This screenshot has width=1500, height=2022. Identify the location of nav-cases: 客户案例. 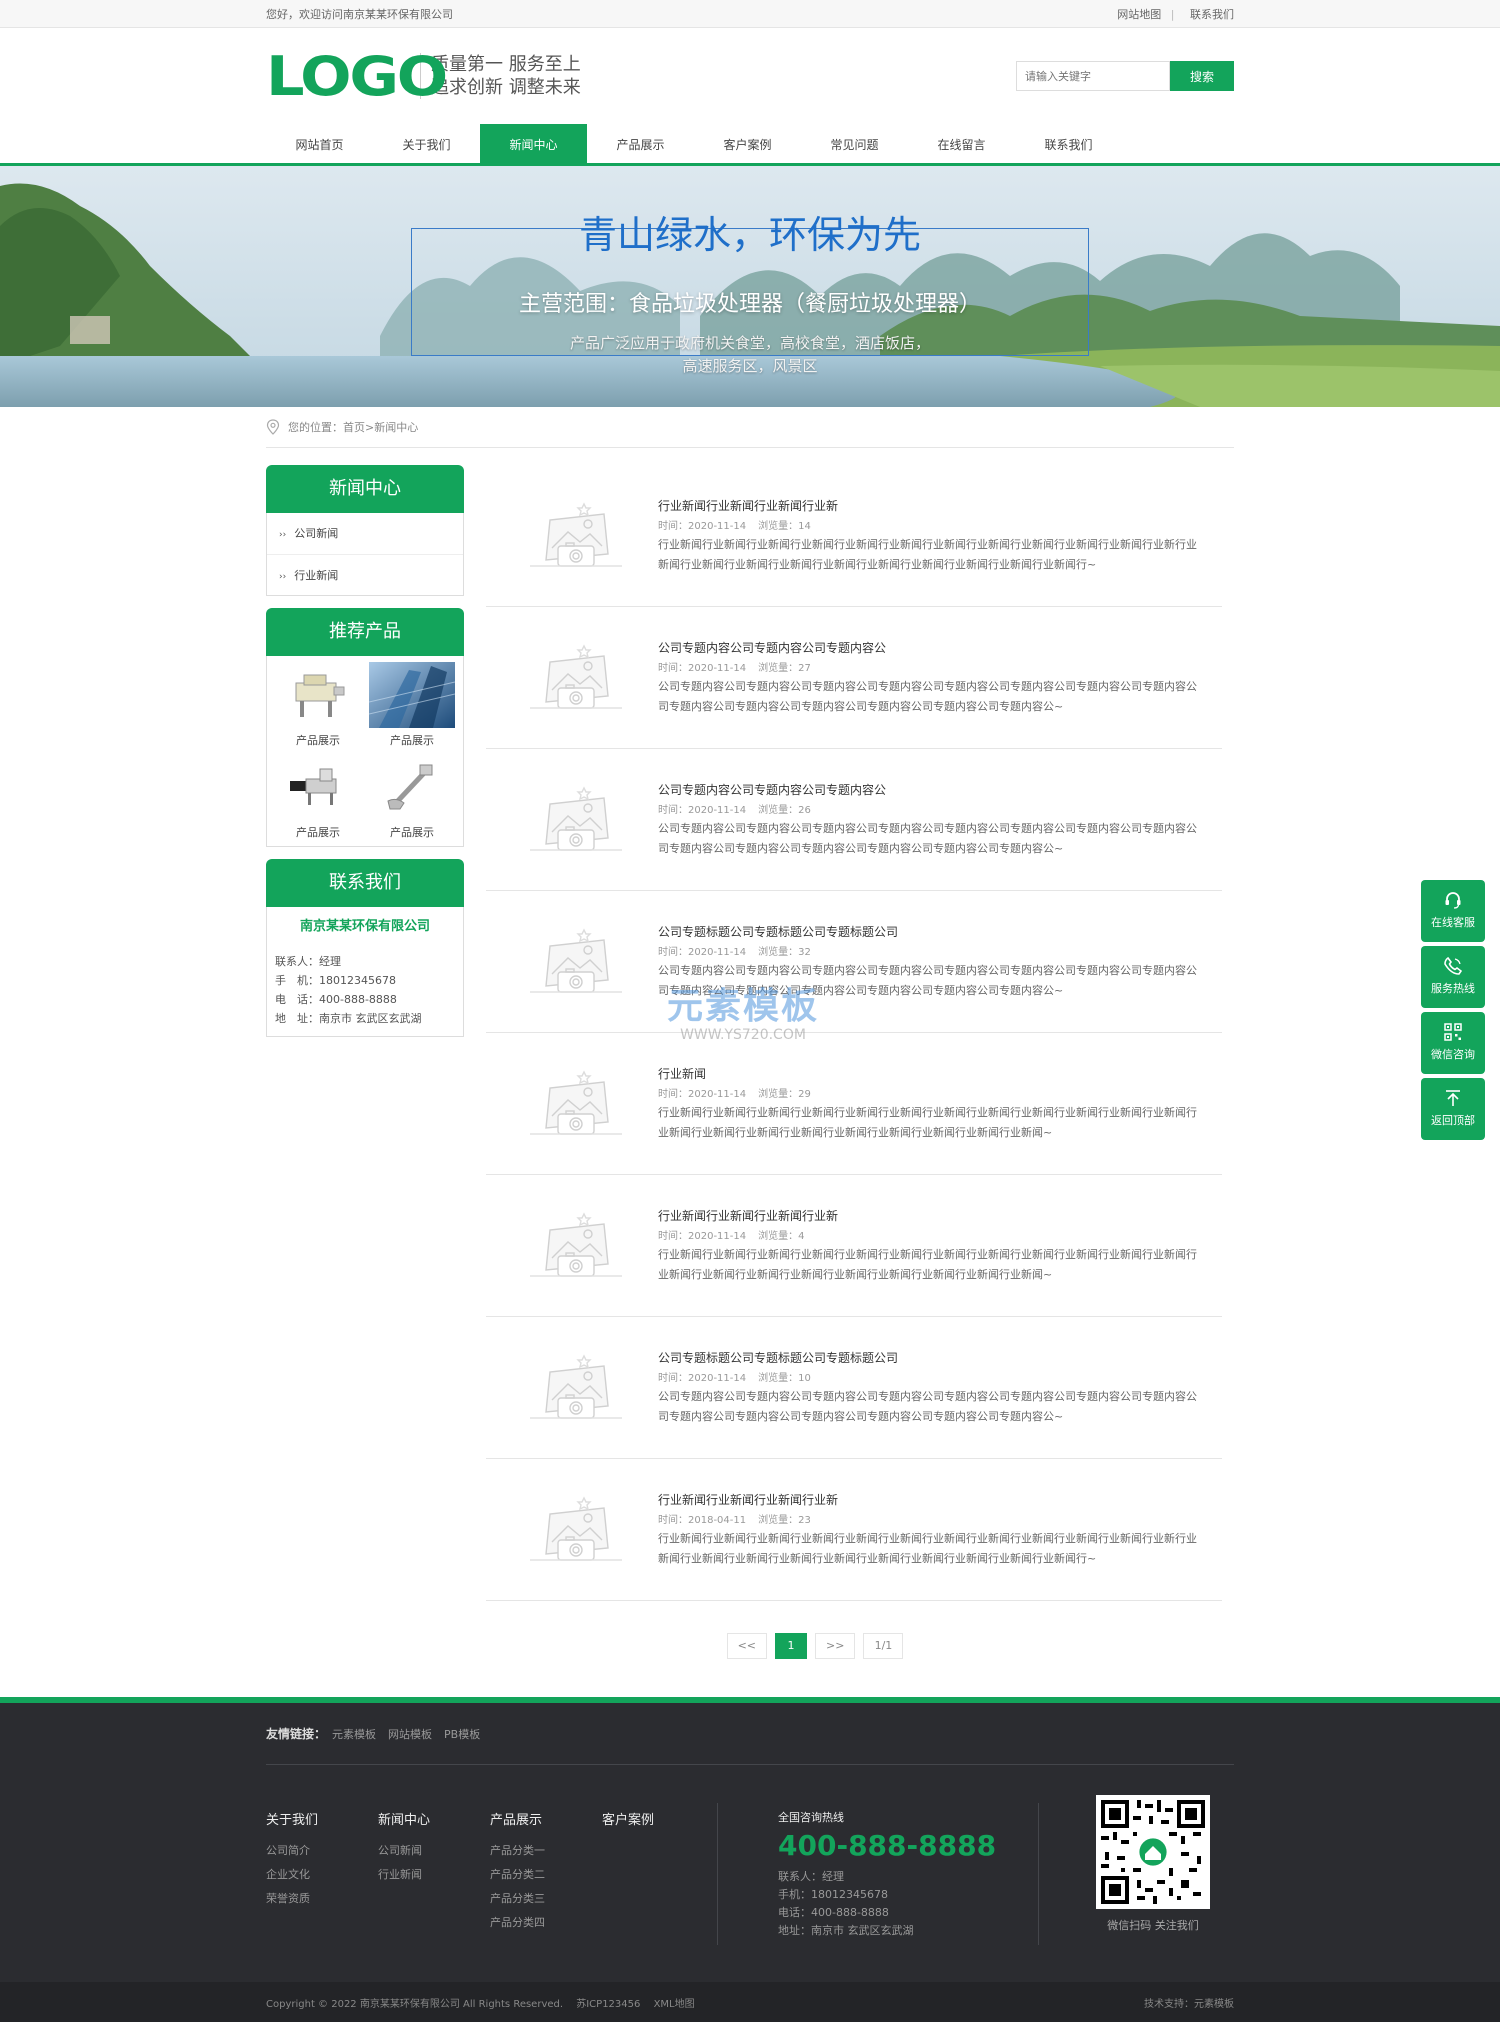
(747, 145).